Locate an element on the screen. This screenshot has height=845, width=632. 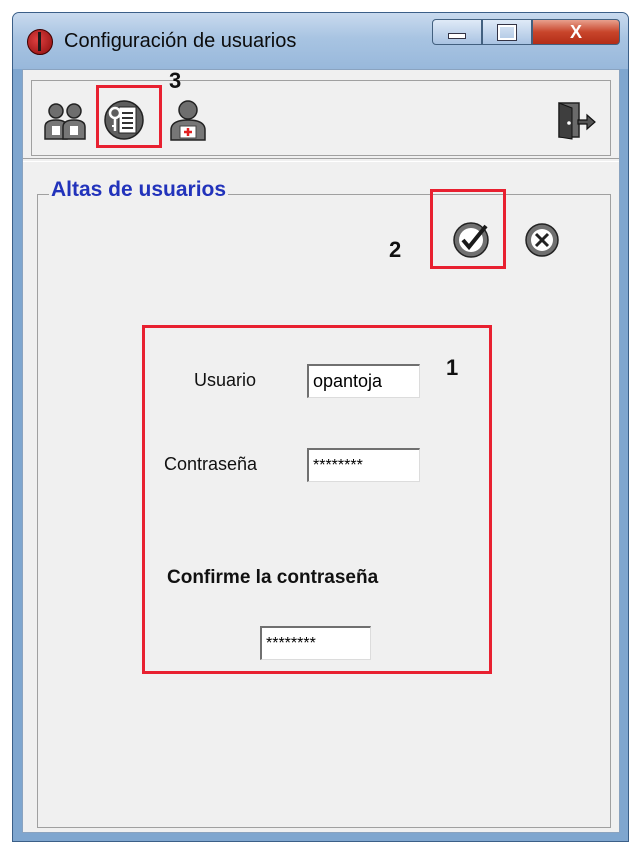
close-button: X is located at coordinates (576, 32).